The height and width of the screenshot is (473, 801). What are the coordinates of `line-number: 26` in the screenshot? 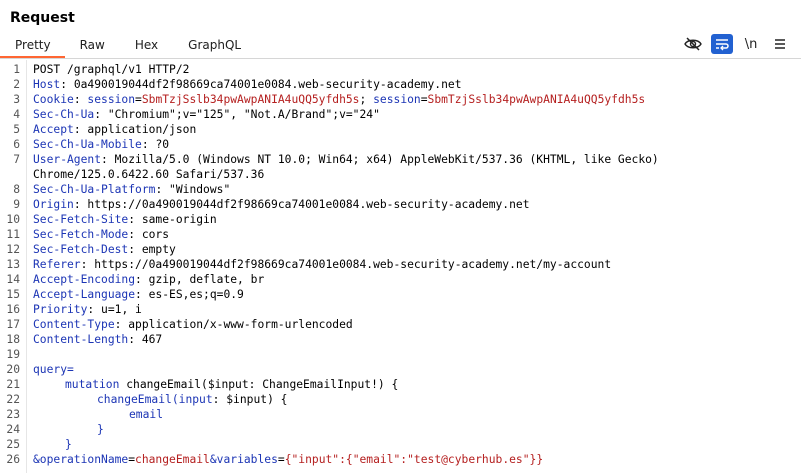 It's located at (13, 459).